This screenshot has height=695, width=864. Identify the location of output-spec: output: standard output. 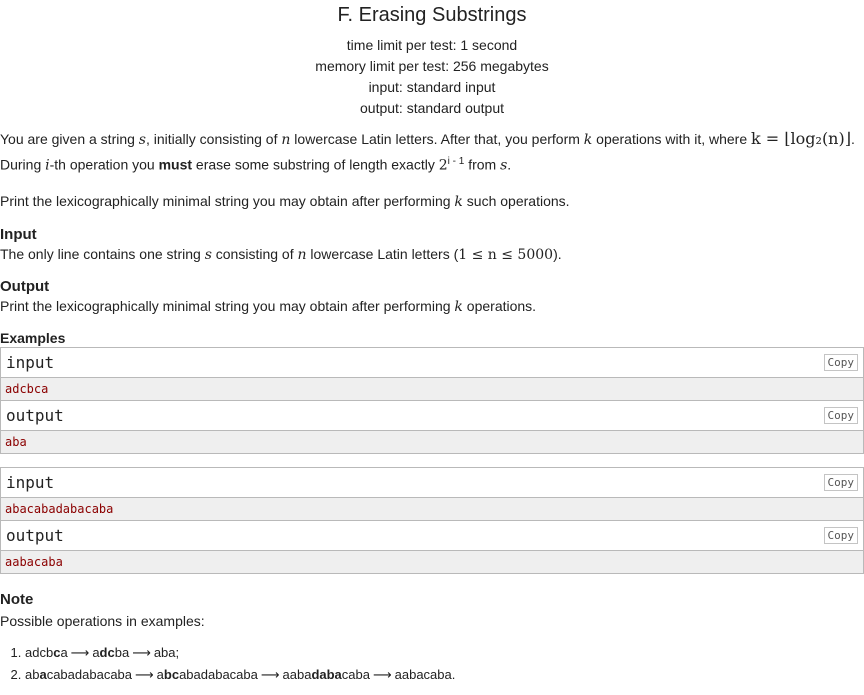
(432, 108).